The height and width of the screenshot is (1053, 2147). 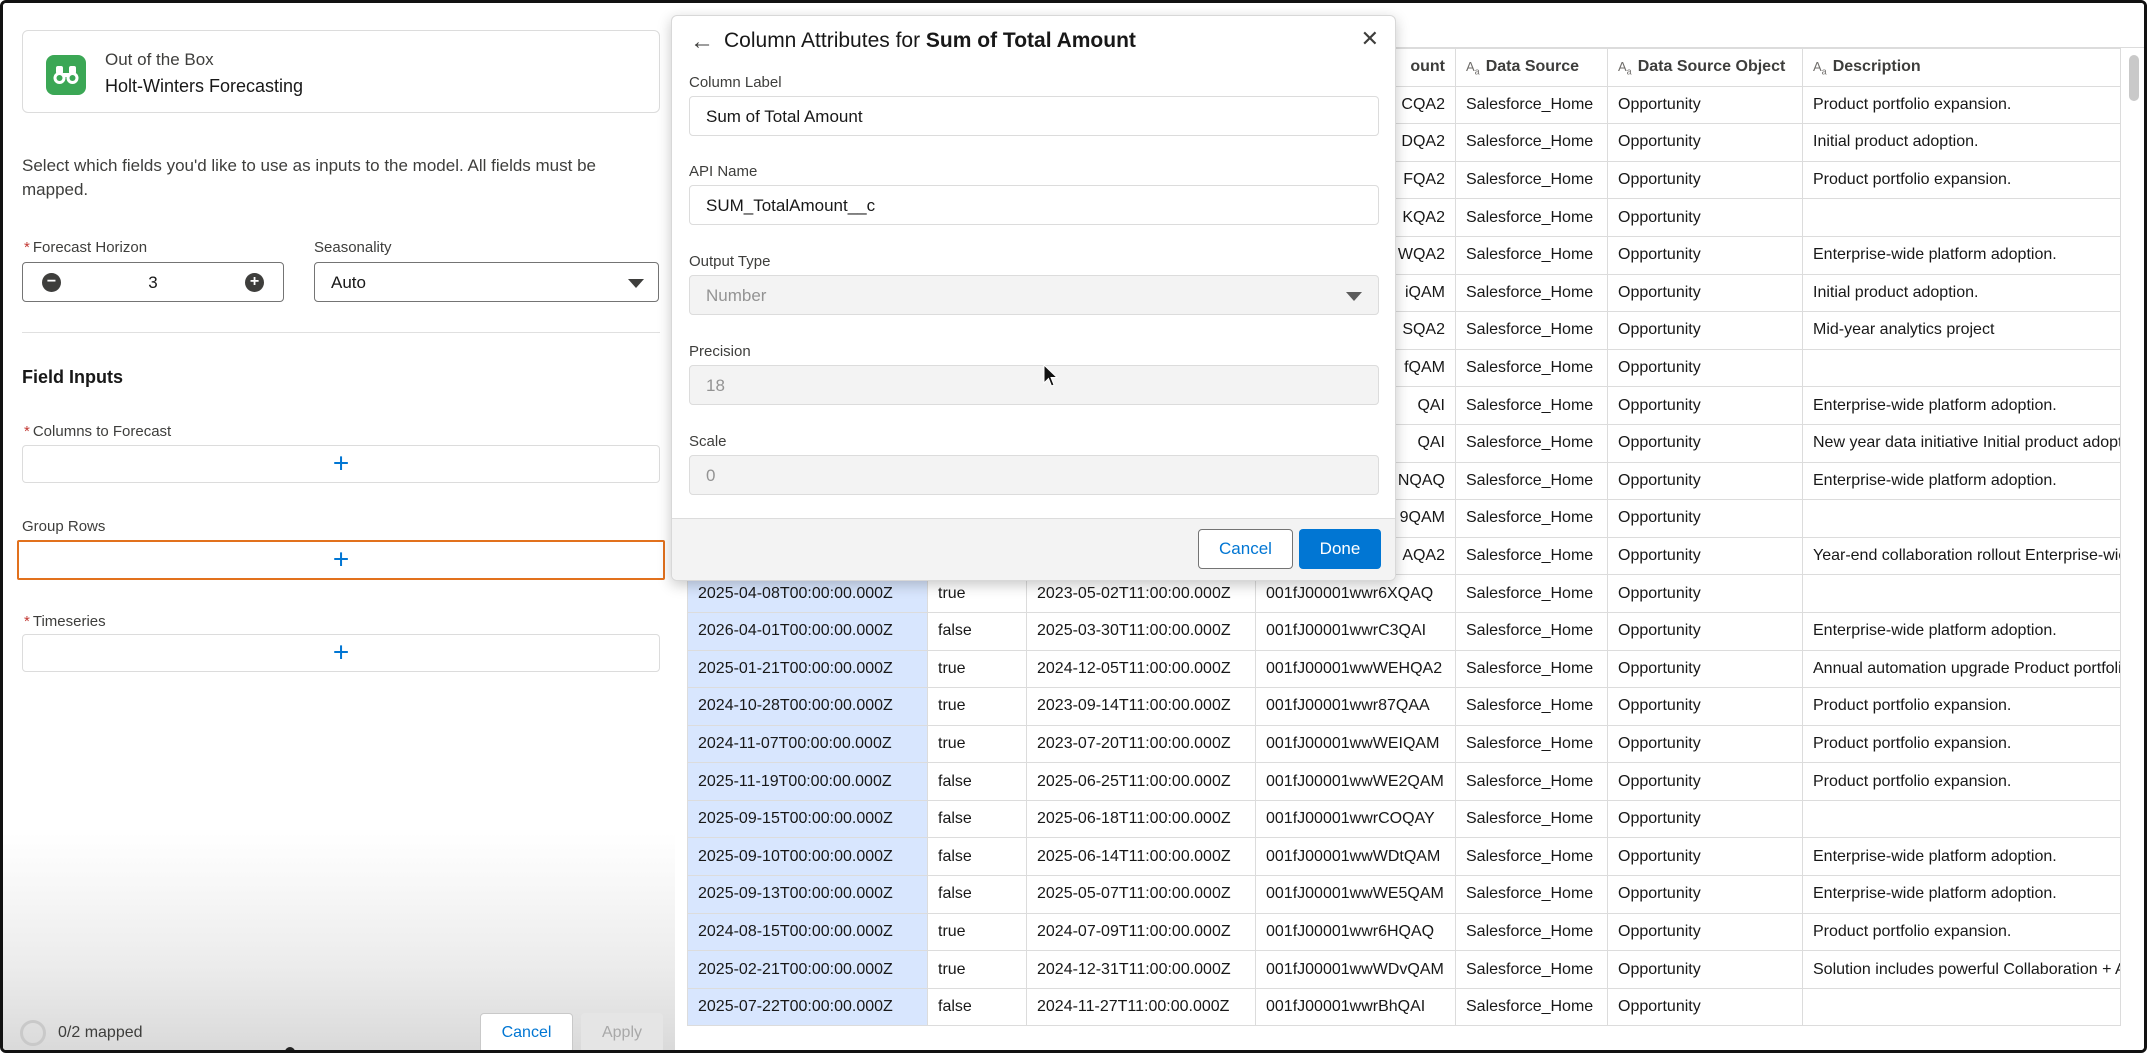 I want to click on forecast-horizon-stepper: − 3 +, so click(x=153, y=282).